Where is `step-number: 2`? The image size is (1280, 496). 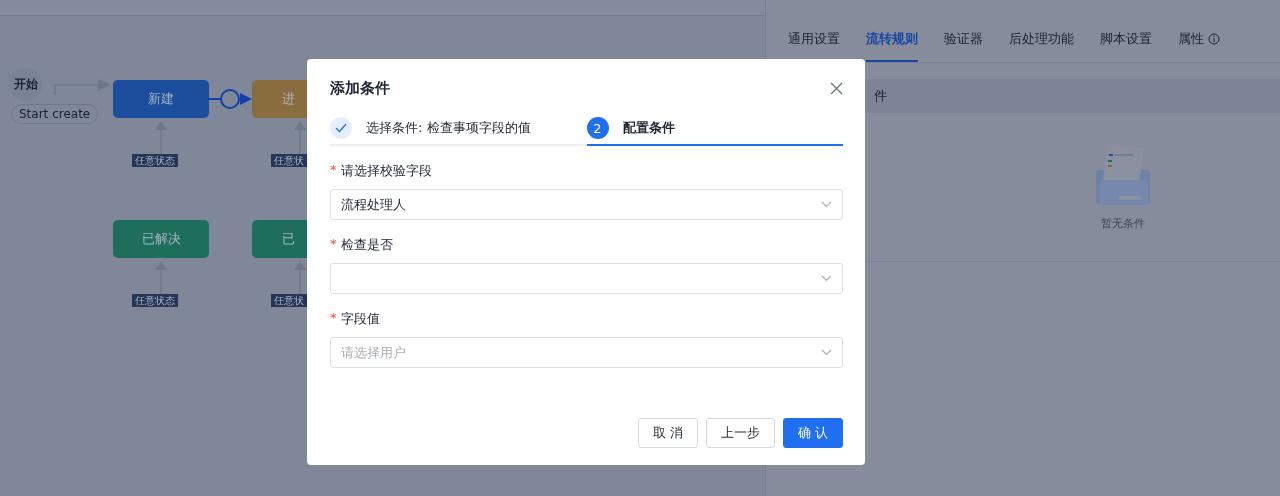
step-number: 2 is located at coordinates (597, 128).